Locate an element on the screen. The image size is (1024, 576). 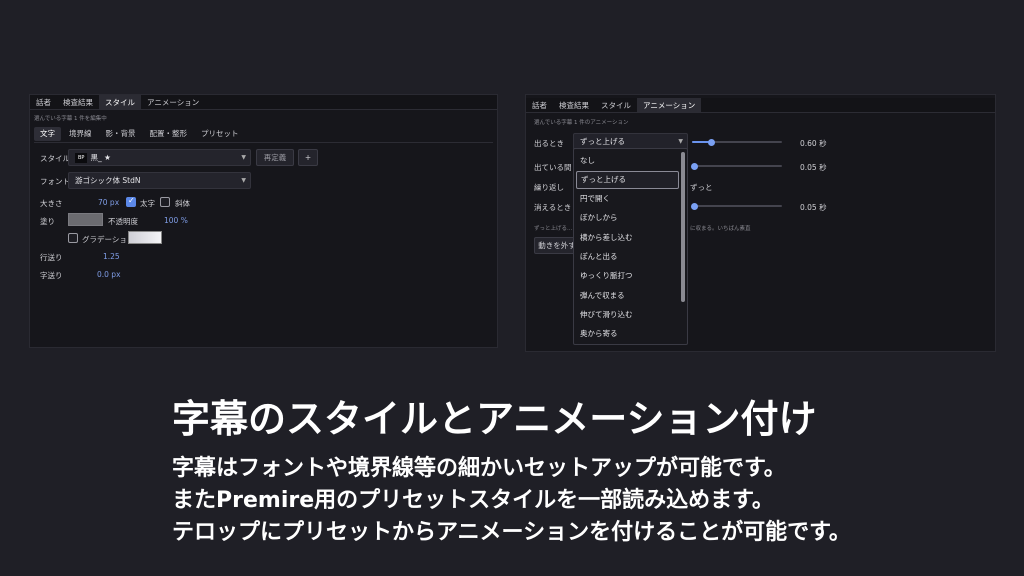
stay-slider-handle is located at coordinates (694, 166).